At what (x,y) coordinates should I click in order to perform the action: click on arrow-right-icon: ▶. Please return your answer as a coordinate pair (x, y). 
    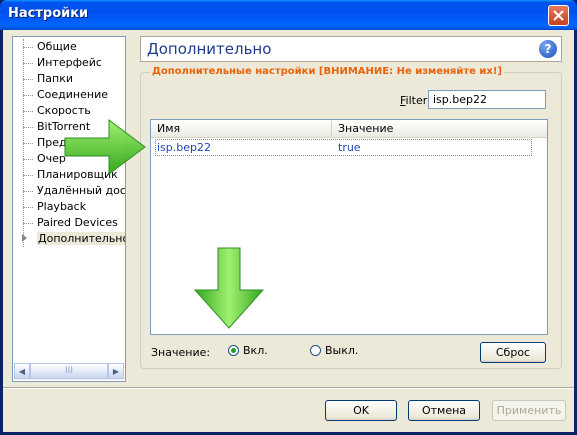
    Looking at the image, I should click on (116, 371).